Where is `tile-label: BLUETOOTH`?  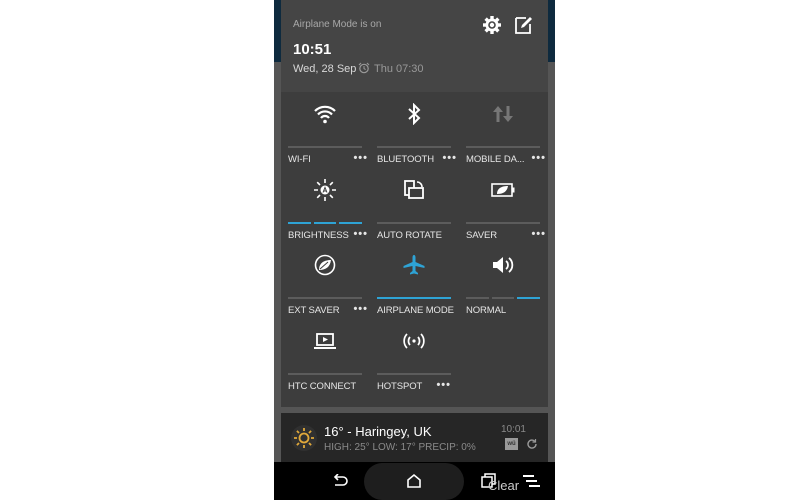
tile-label: BLUETOOTH is located at coordinates (405, 159).